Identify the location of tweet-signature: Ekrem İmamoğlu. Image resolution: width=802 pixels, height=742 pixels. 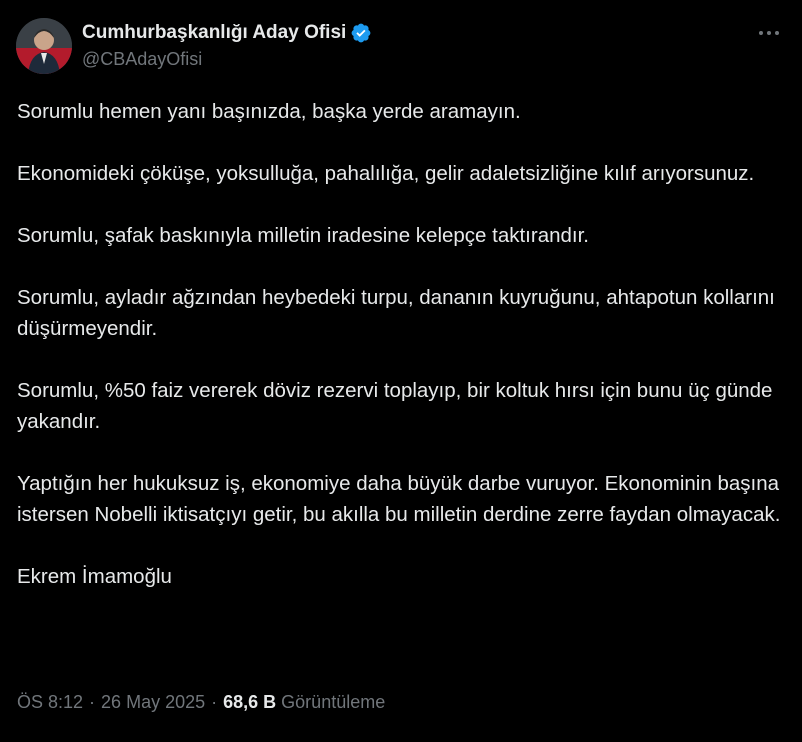
(94, 576).